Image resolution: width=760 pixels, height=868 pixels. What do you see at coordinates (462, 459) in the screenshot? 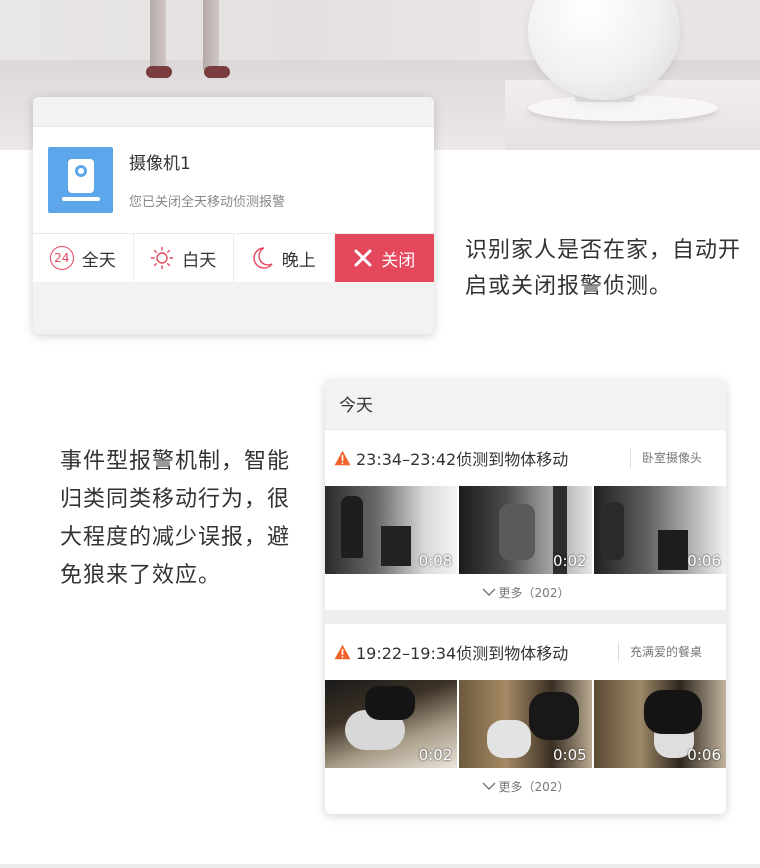
I see `event-title: 23:34–23:42侦测到物体移动` at bounding box center [462, 459].